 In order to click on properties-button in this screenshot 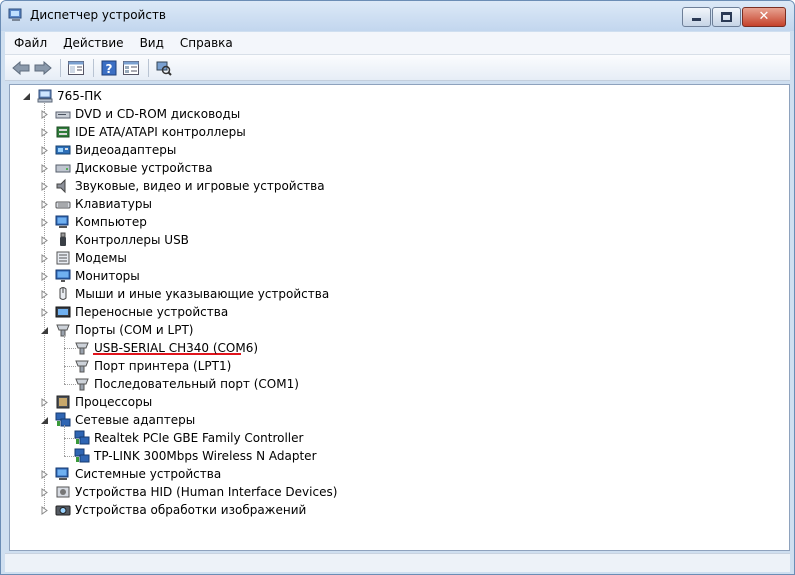, I will do `click(131, 68)`.